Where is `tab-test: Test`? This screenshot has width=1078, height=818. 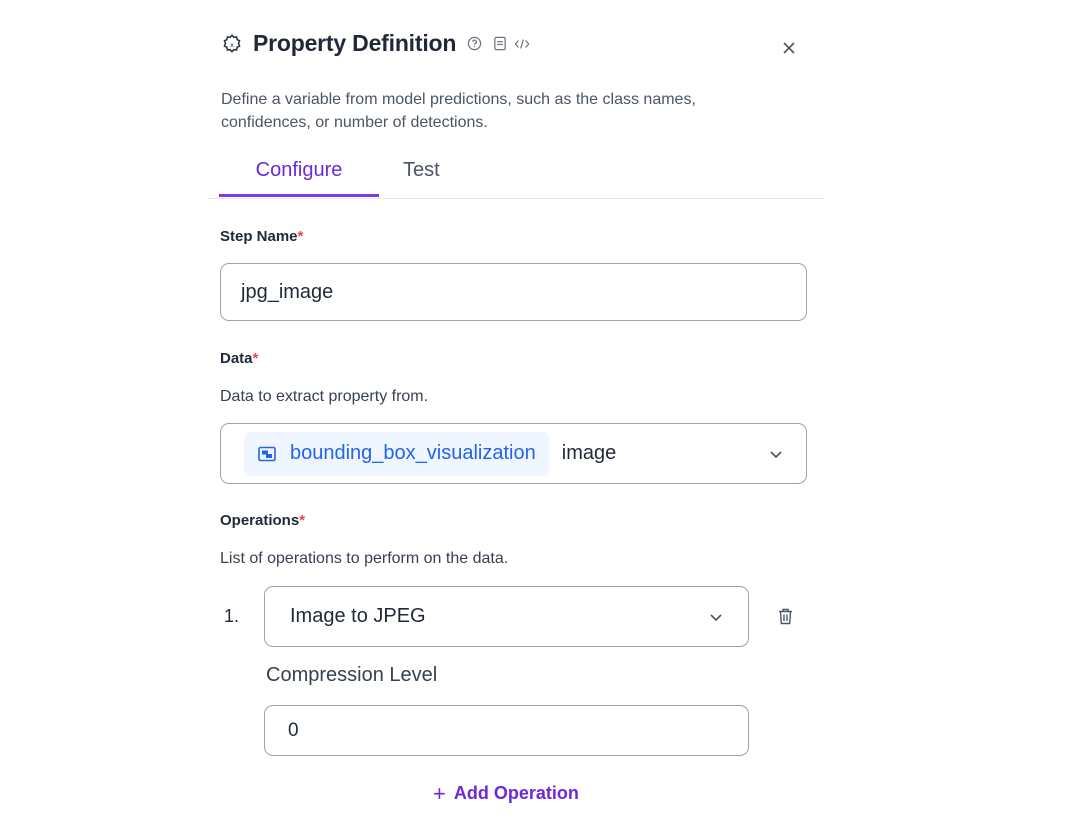 tab-test: Test is located at coordinates (421, 170).